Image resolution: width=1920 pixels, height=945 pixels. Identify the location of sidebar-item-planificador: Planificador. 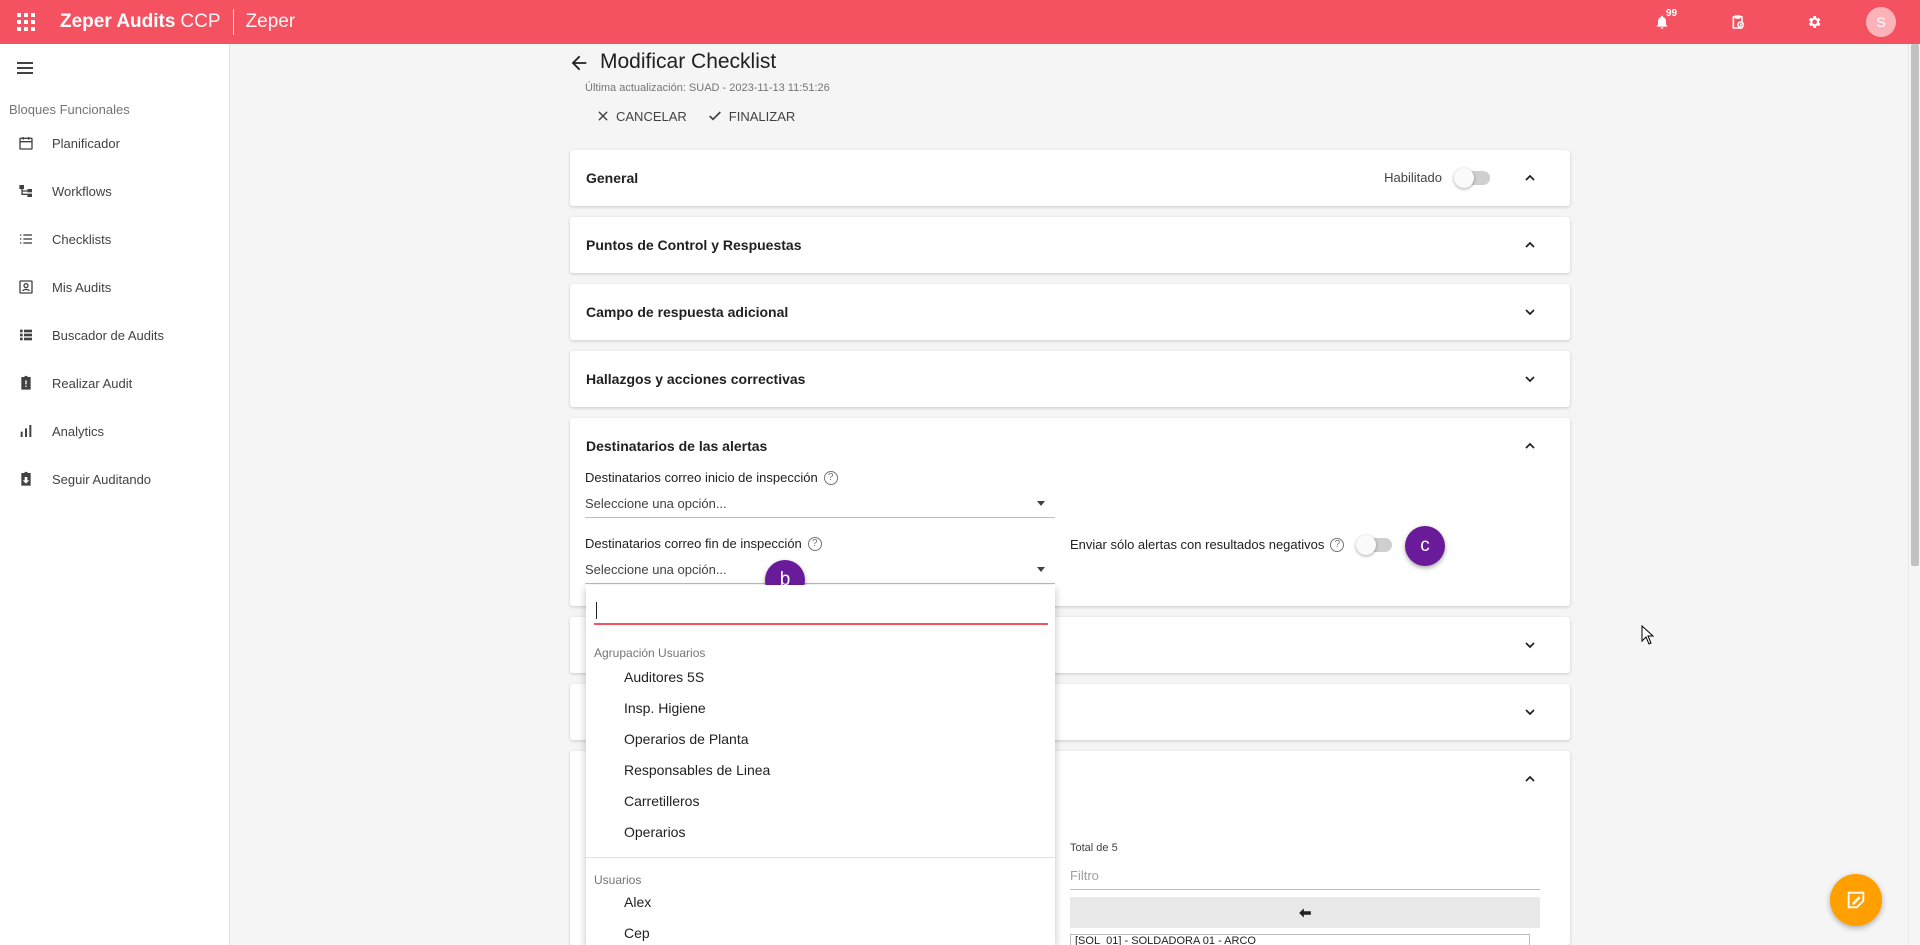
(114, 143).